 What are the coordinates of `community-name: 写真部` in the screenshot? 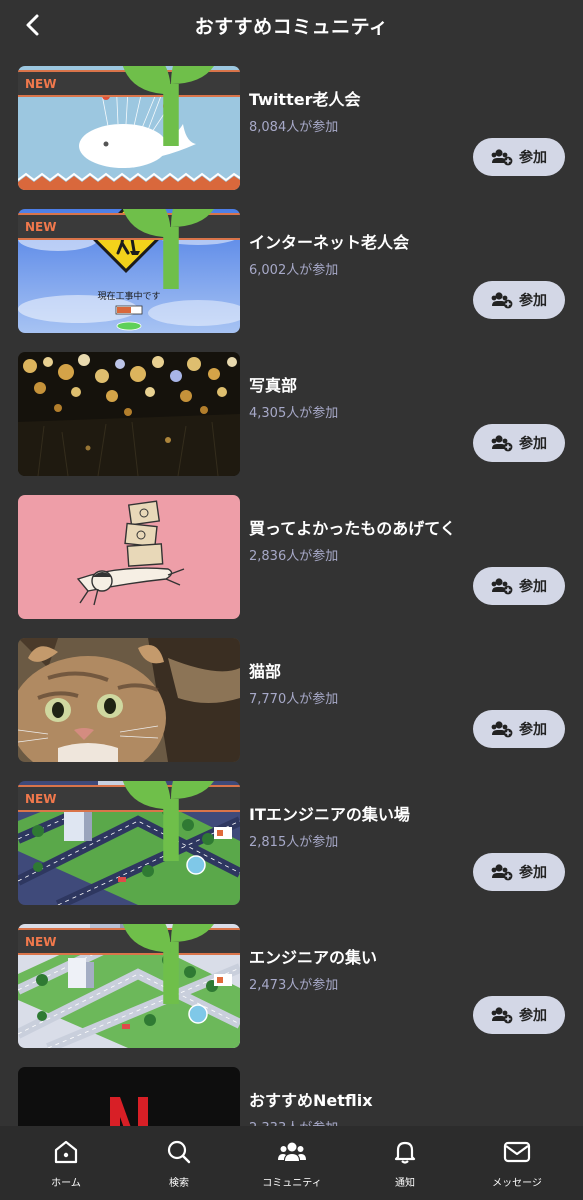 It's located at (273, 385).